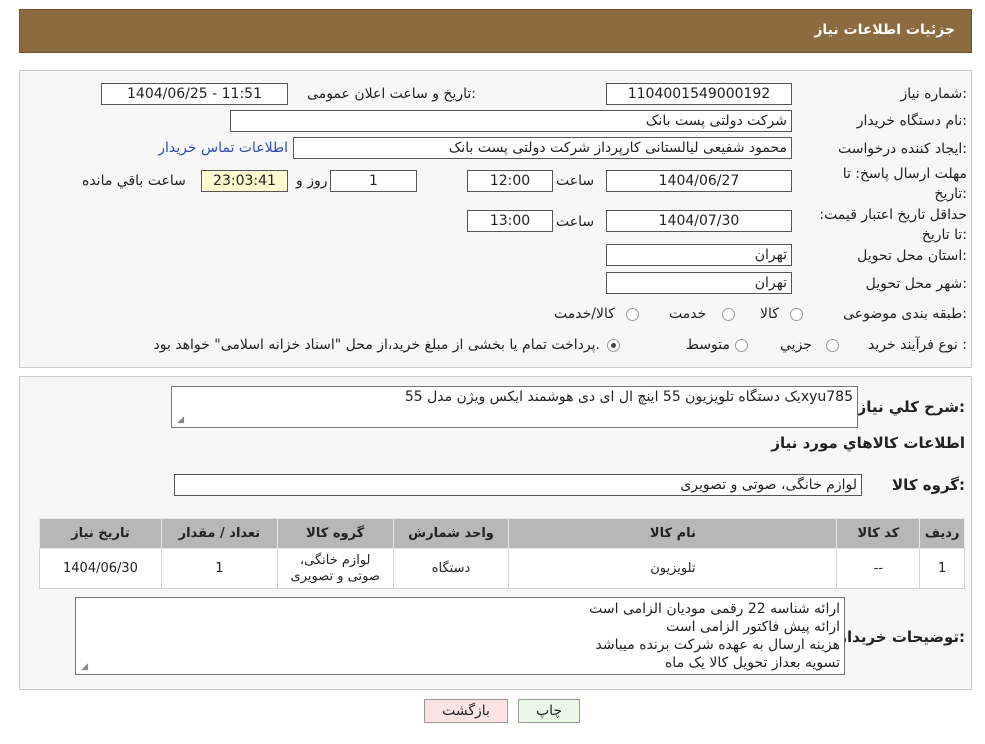 The height and width of the screenshot is (744, 985). I want to click on reply-deadline-label: مهلت ارسال پاسخ: تا تاریخ:, so click(904, 184).